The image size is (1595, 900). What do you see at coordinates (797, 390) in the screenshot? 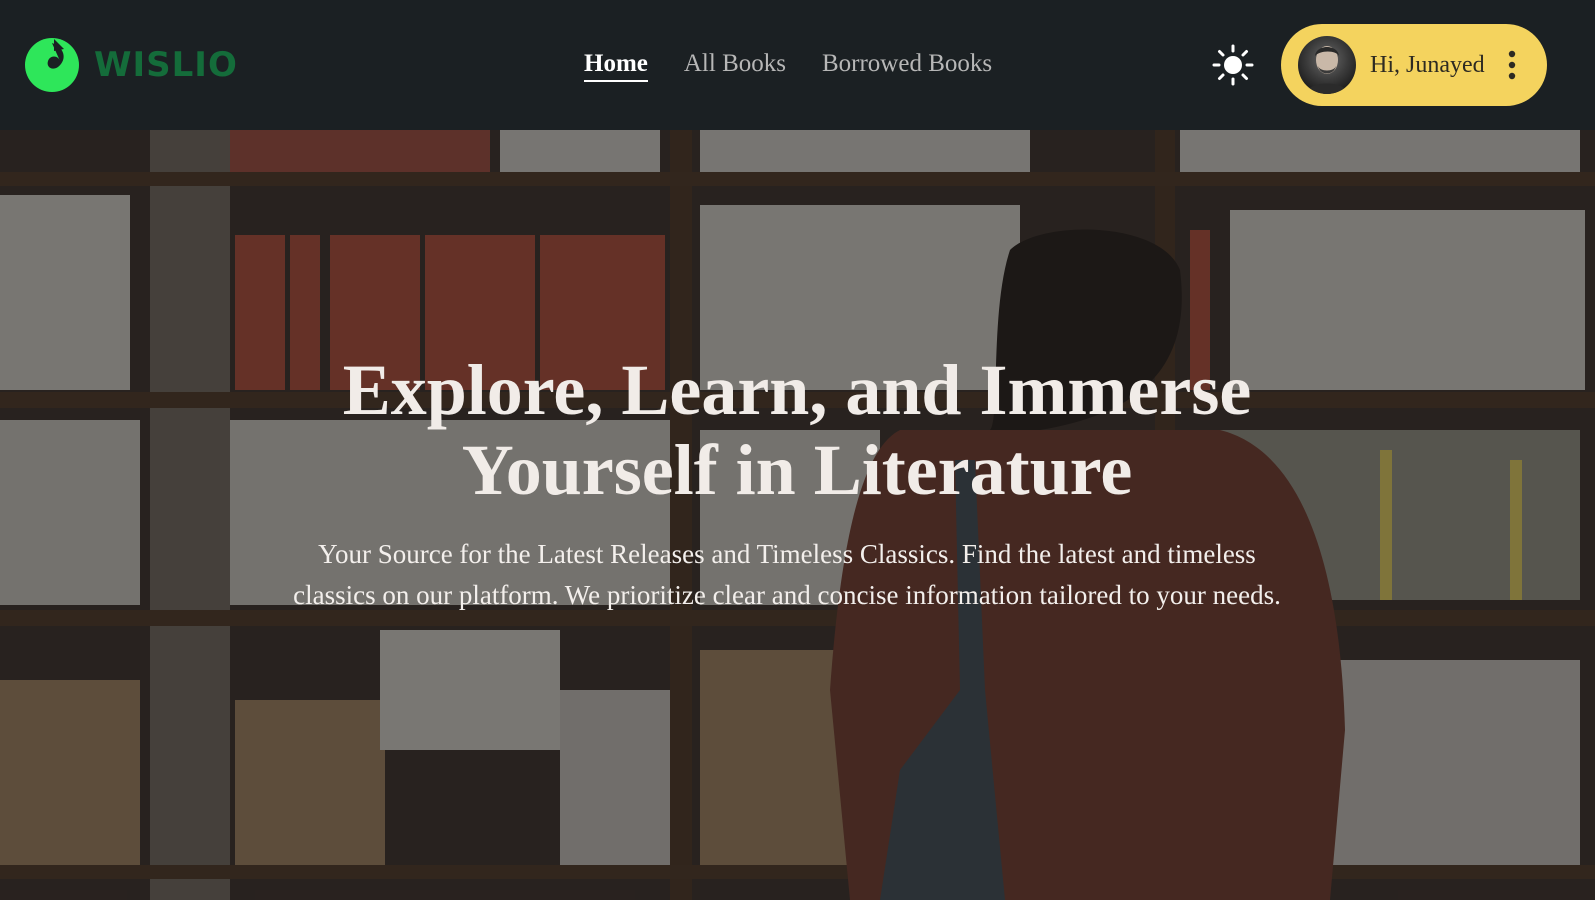
I see `hero-title-line-1: Explore, Learn, and Immerse` at bounding box center [797, 390].